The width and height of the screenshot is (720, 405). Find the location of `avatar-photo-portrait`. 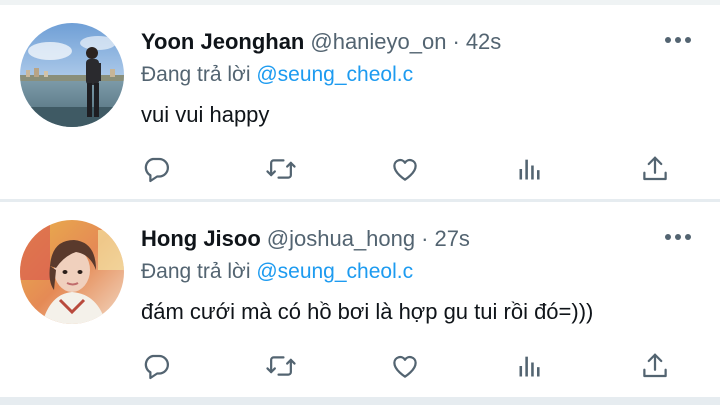

avatar-photo-portrait is located at coordinates (72, 272).